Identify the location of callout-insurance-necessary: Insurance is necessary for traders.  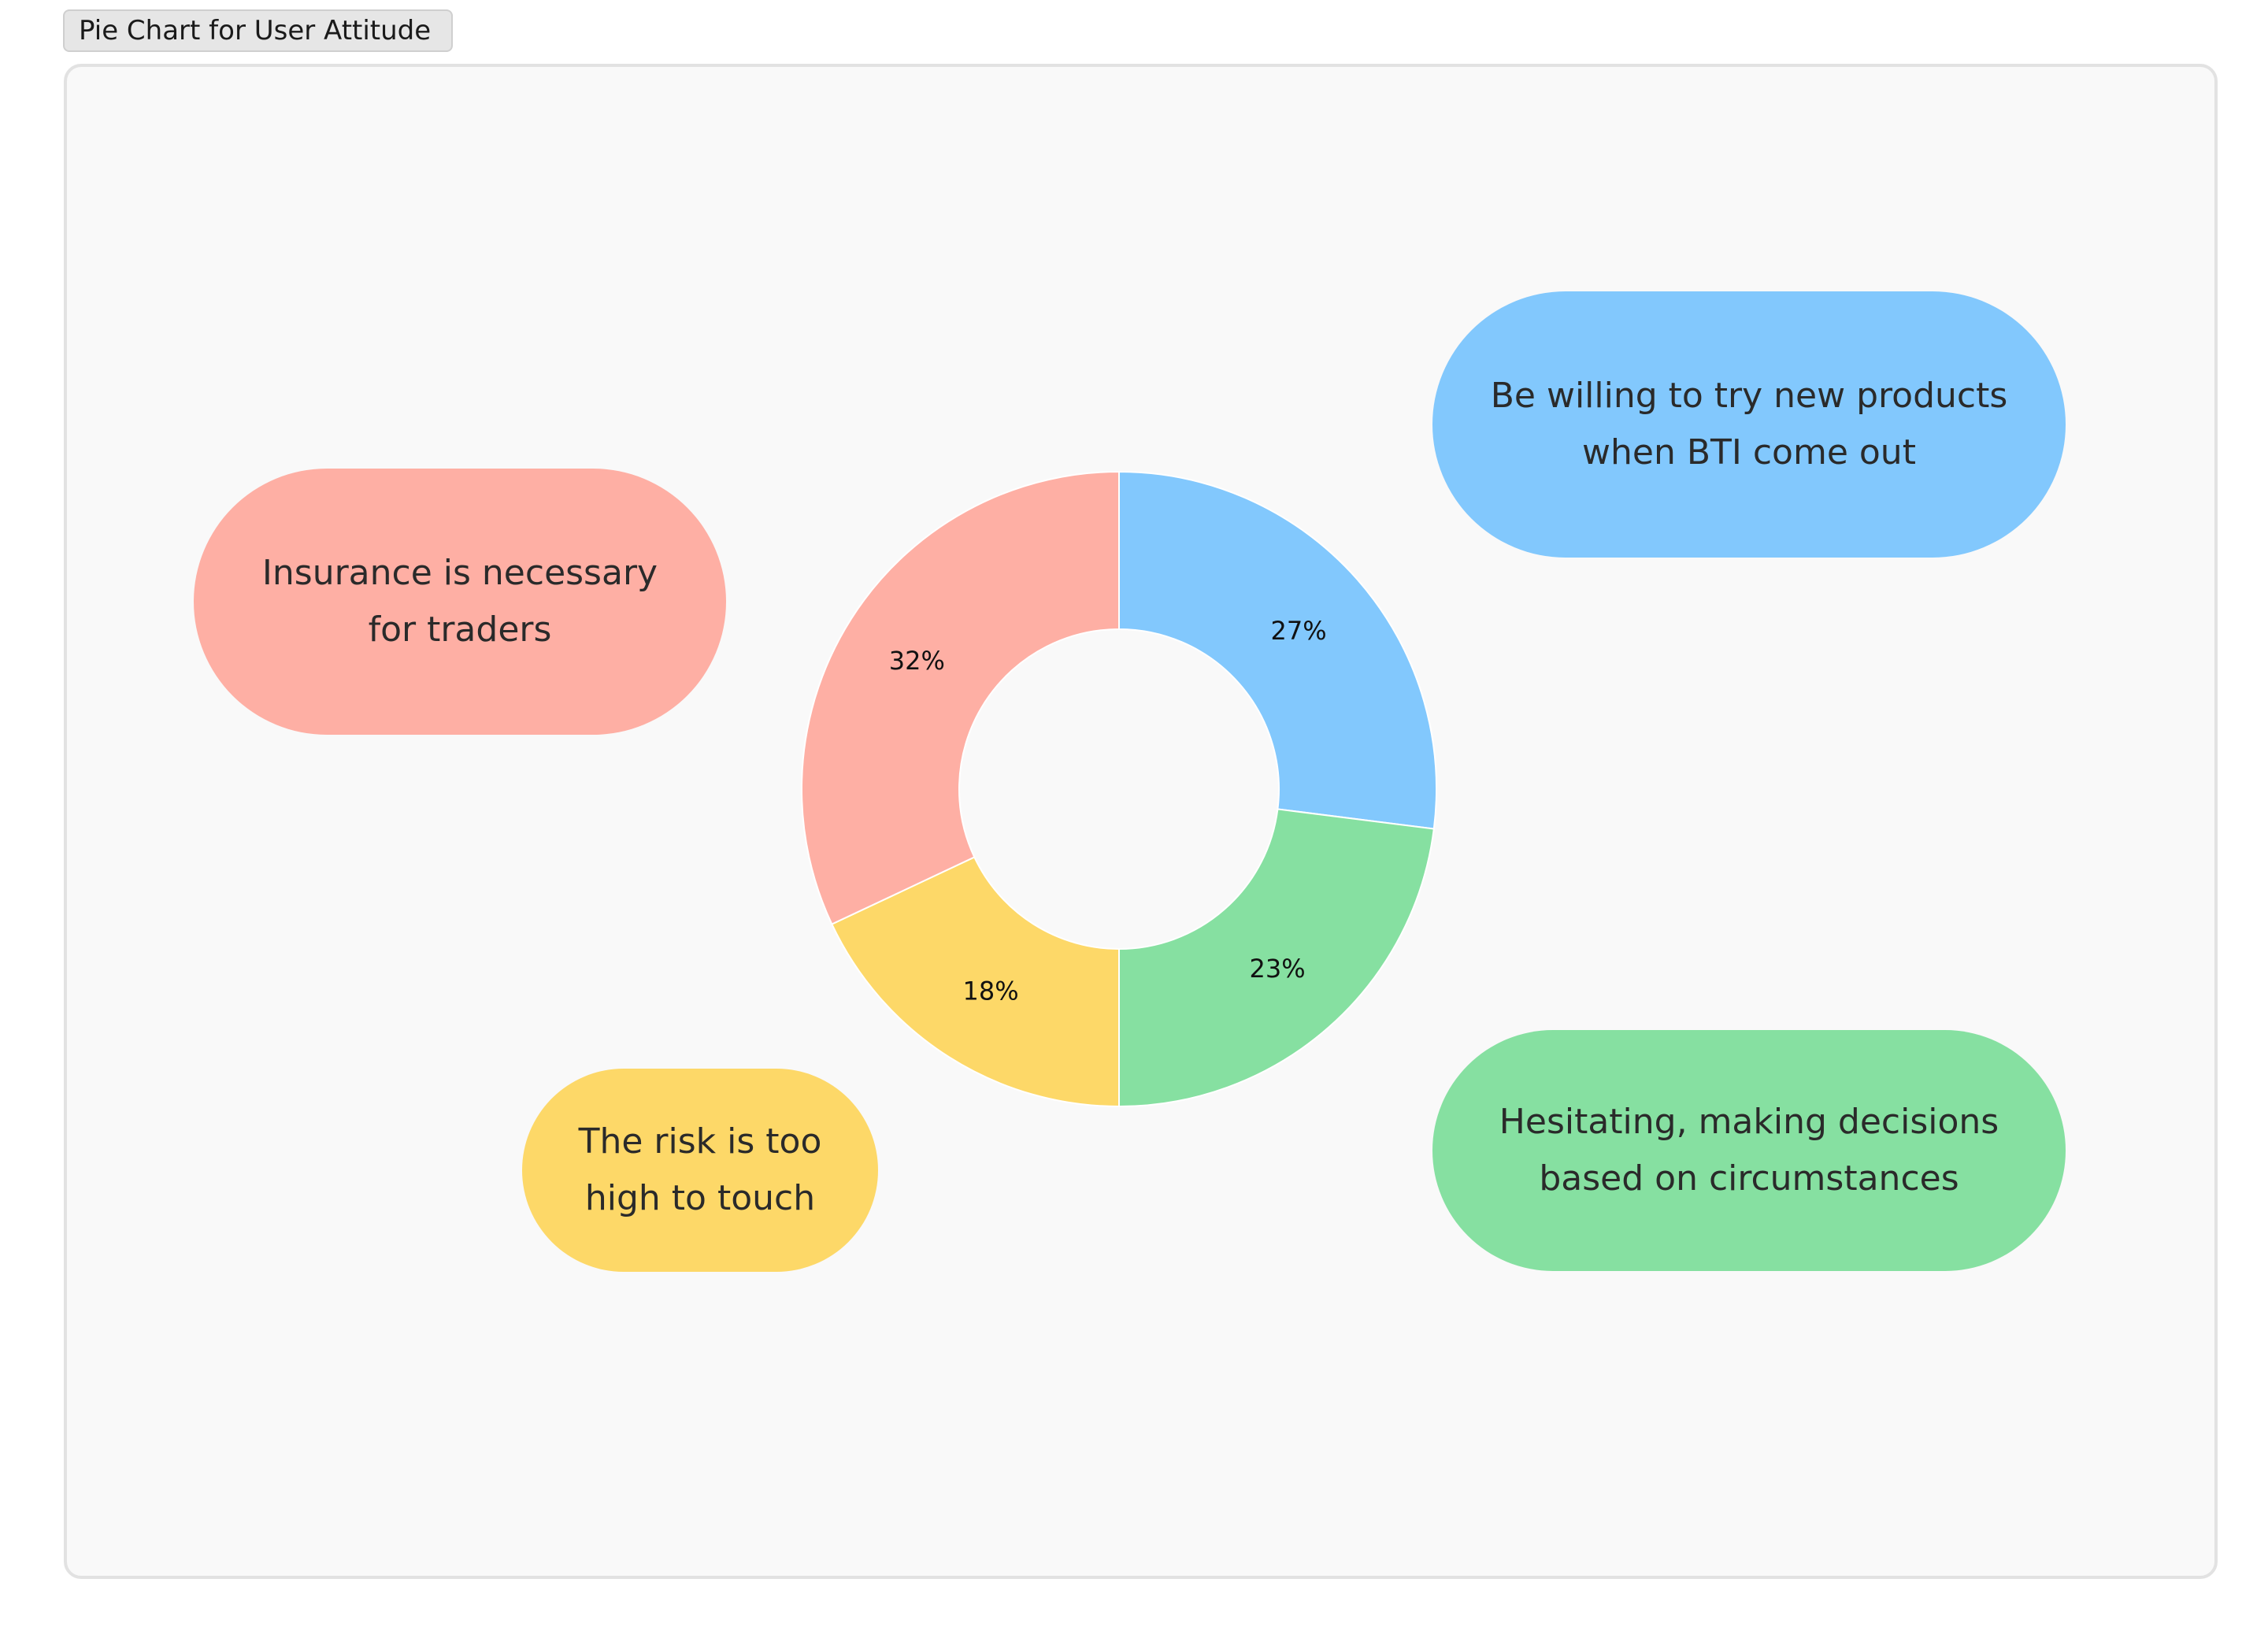
(460, 602).